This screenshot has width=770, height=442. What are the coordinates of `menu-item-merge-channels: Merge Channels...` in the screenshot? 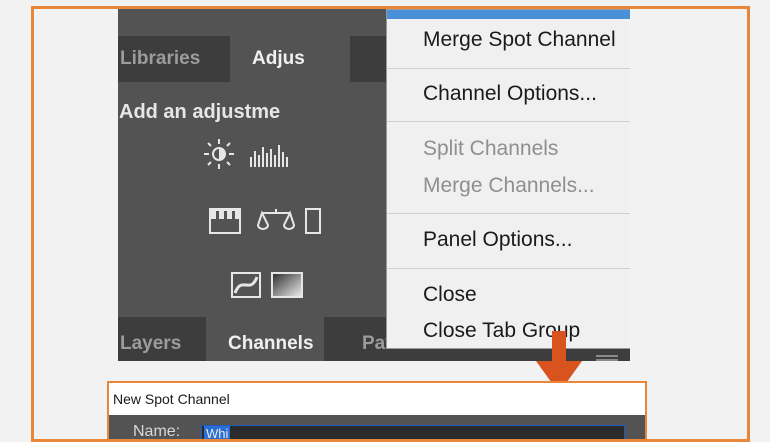 It's located at (509, 185).